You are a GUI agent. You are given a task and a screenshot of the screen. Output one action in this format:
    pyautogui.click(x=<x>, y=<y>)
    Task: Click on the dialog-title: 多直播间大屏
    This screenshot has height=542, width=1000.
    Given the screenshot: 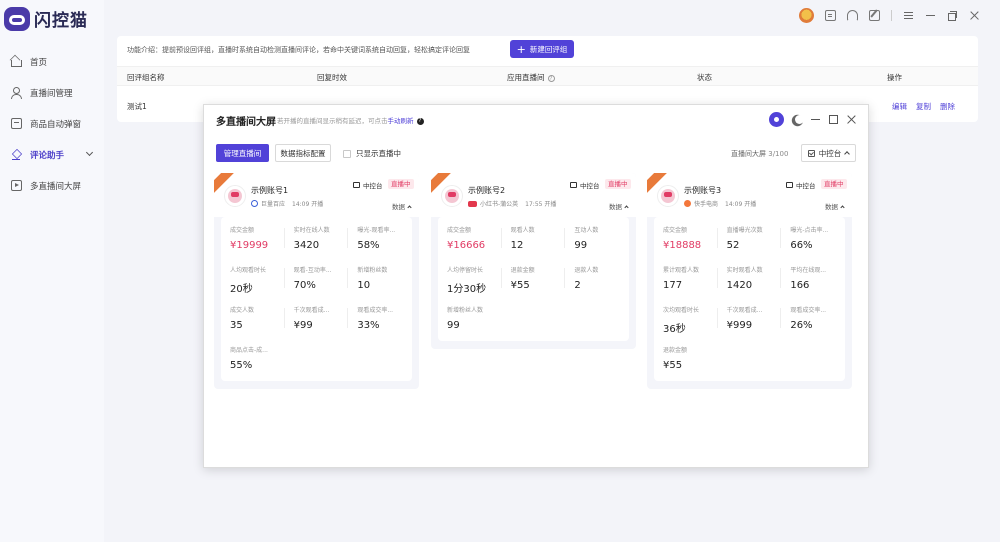 What is the action you would take?
    pyautogui.click(x=246, y=122)
    